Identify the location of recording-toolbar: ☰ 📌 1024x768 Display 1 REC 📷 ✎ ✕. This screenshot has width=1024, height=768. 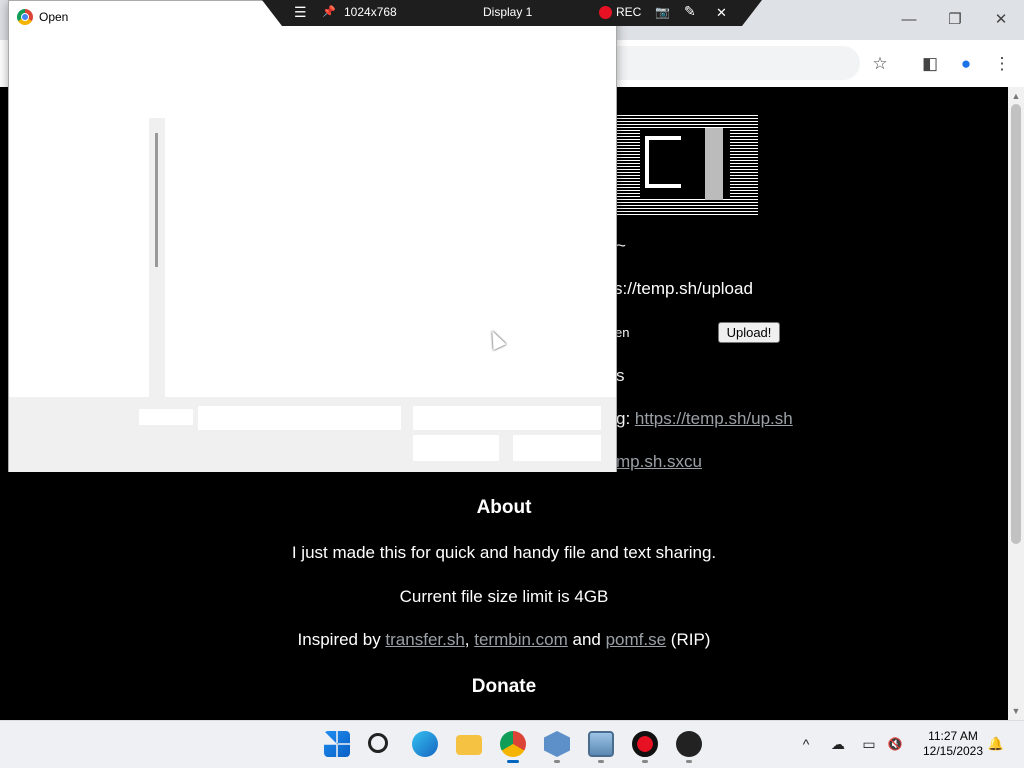
(512, 13).